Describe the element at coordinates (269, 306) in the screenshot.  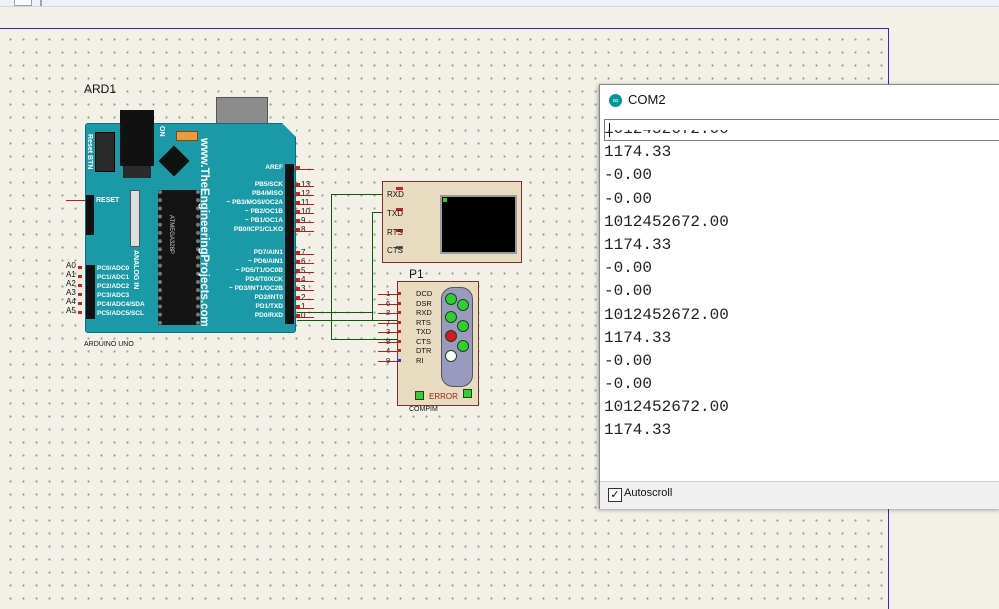
I see `digital-pin-label: PD1/TXD` at that location.